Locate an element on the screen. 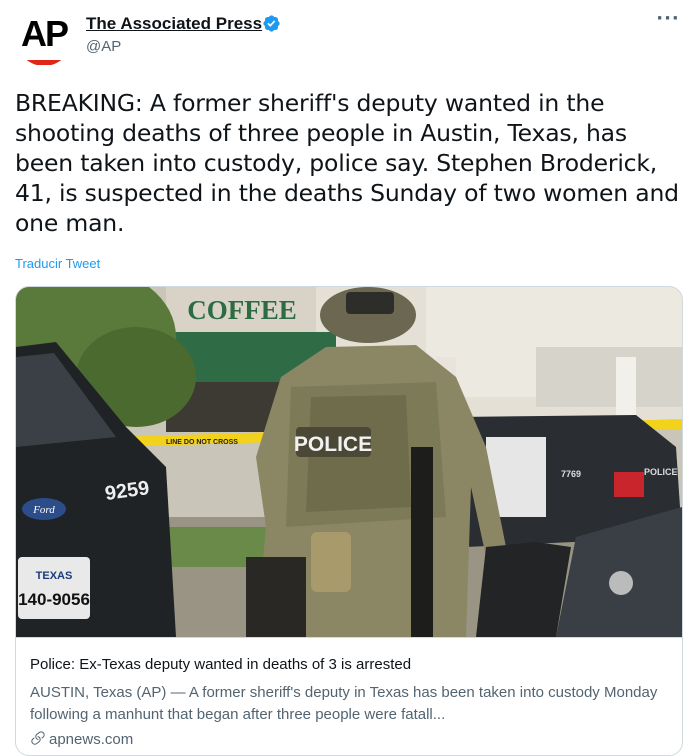  card-domain: apnews.com is located at coordinates (81, 739).